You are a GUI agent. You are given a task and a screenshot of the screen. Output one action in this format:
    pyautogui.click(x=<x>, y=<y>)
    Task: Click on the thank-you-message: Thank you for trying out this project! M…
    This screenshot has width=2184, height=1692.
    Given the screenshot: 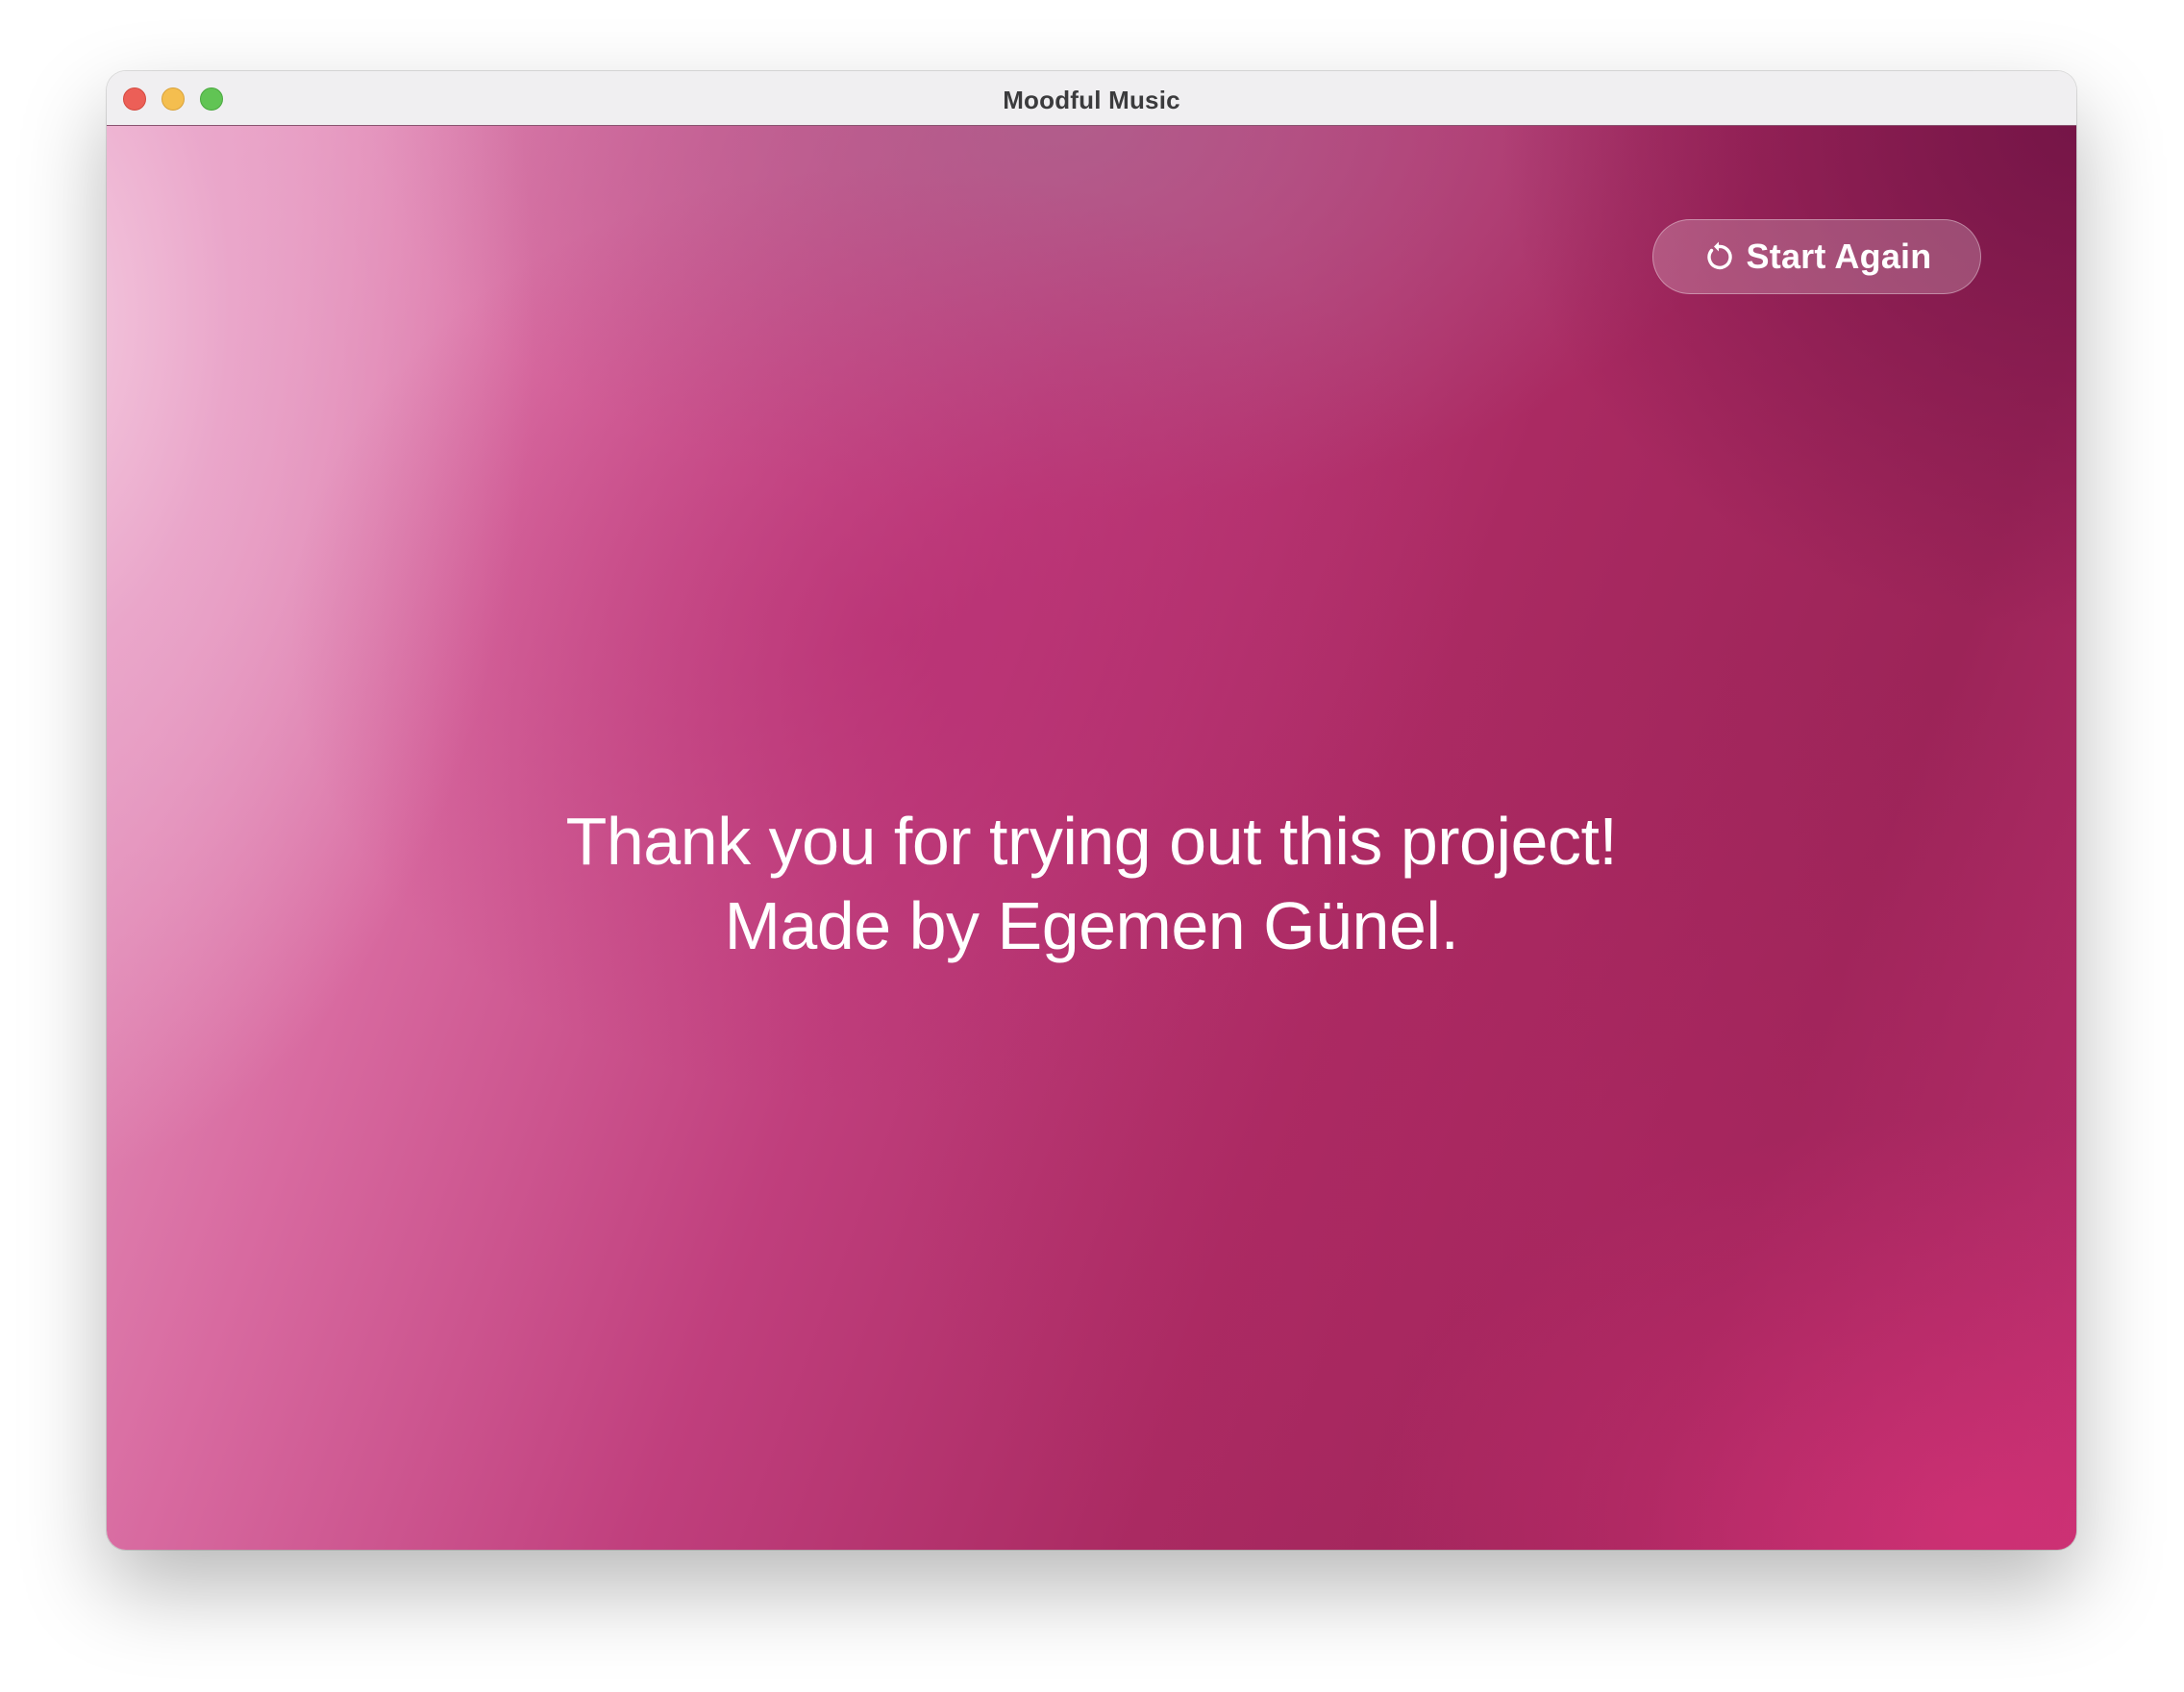 What is the action you would take?
    pyautogui.click(x=1092, y=883)
    